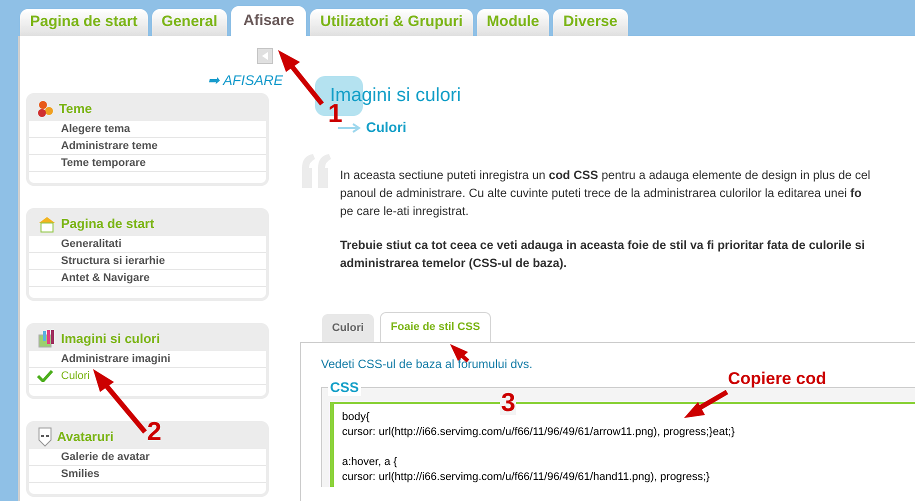 This screenshot has width=915, height=501. I want to click on sidebar-link: Teme temporare, so click(103, 163).